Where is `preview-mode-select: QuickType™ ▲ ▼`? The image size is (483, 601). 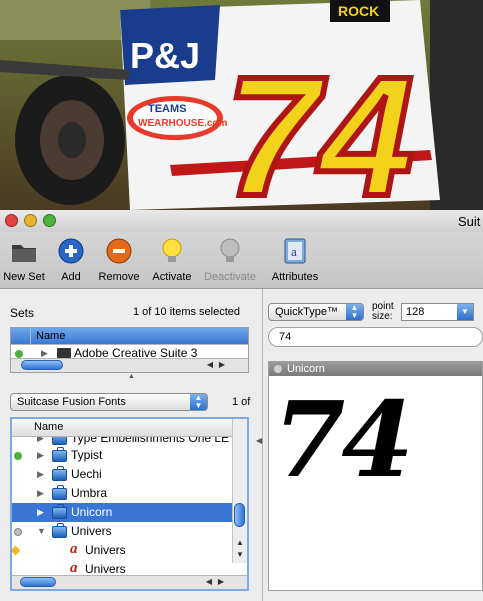 preview-mode-select: QuickType™ ▲ ▼ is located at coordinates (316, 312).